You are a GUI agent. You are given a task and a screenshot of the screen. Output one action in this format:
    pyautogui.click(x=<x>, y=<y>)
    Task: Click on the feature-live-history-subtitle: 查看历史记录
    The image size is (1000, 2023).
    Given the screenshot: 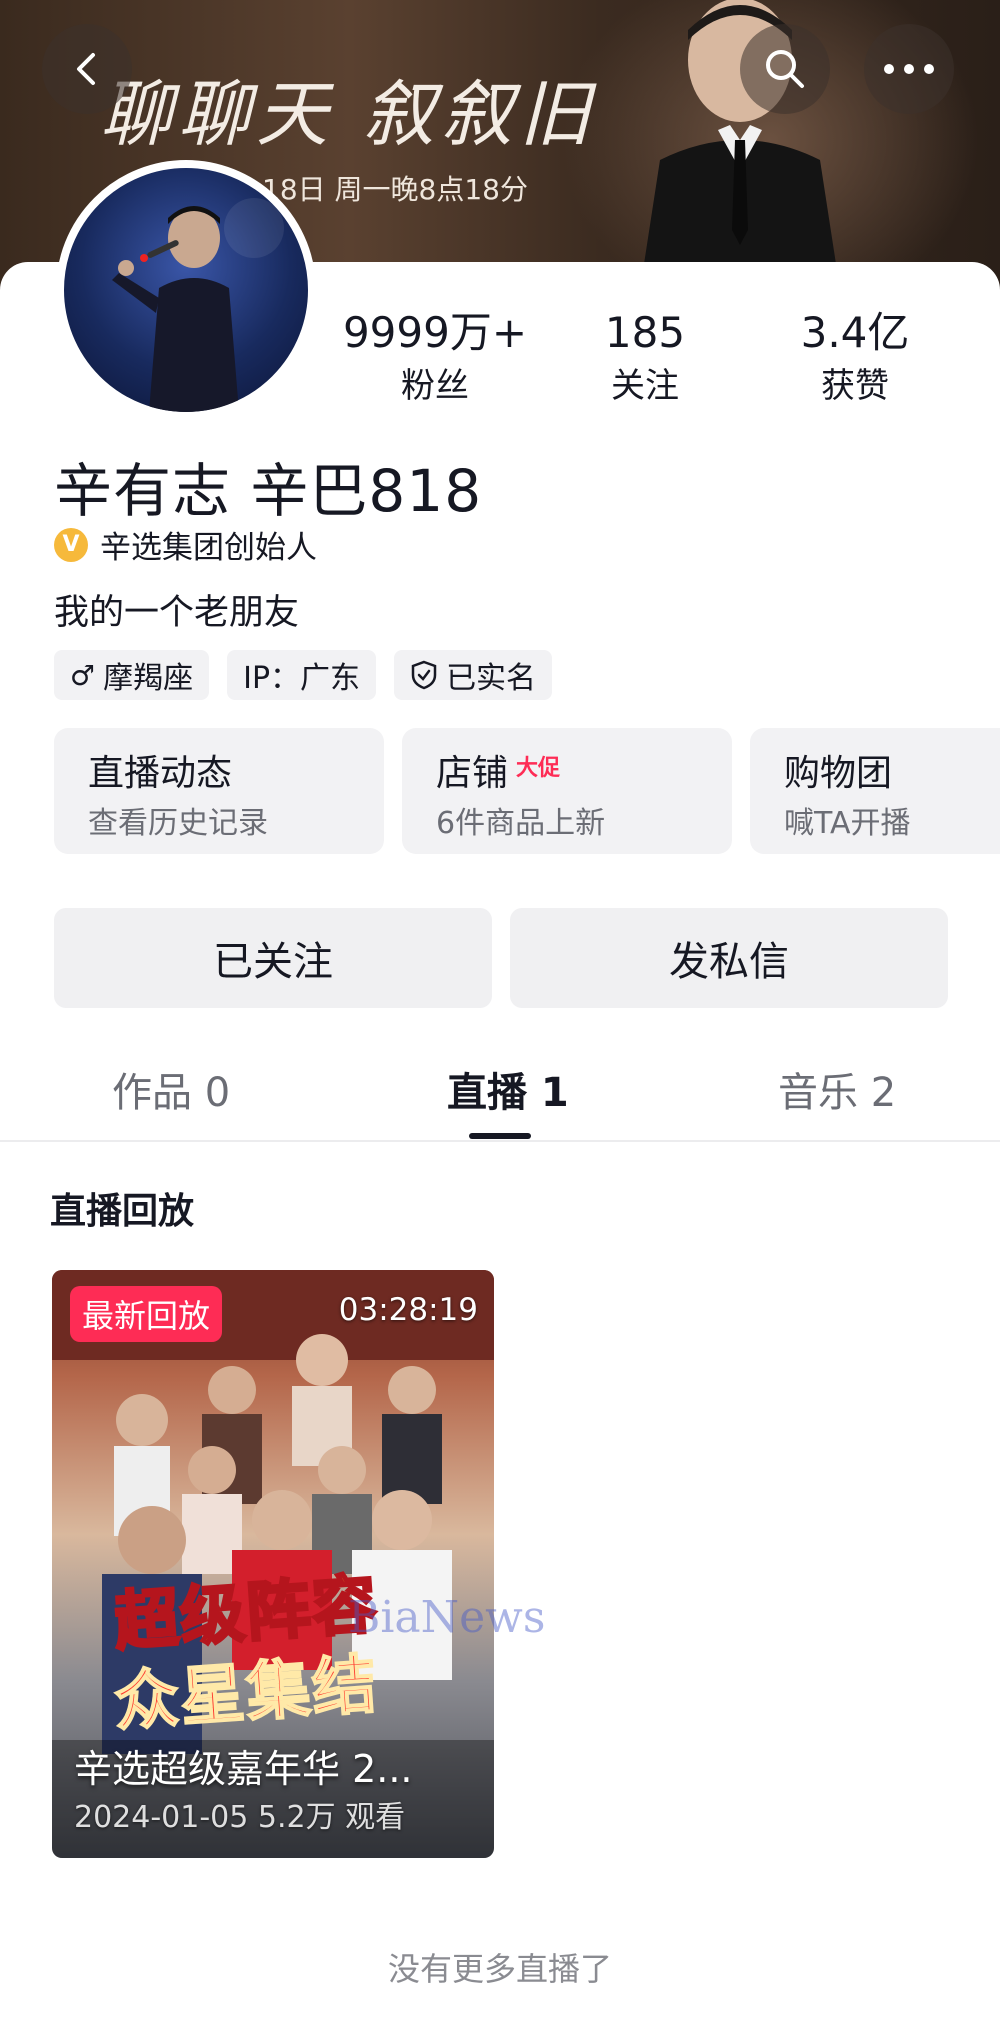 What is the action you would take?
    pyautogui.click(x=178, y=823)
    